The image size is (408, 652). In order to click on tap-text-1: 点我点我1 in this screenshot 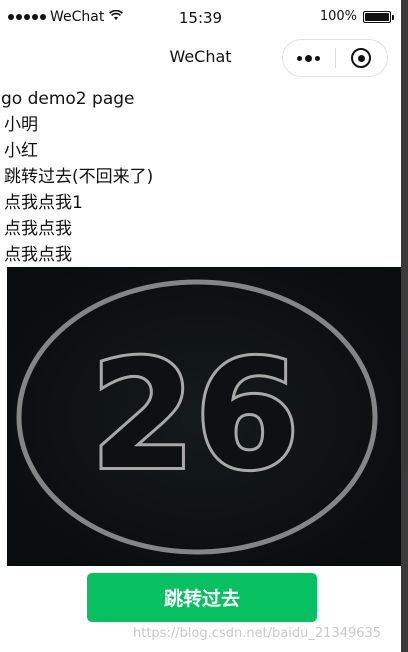, I will do `click(202, 203)`.